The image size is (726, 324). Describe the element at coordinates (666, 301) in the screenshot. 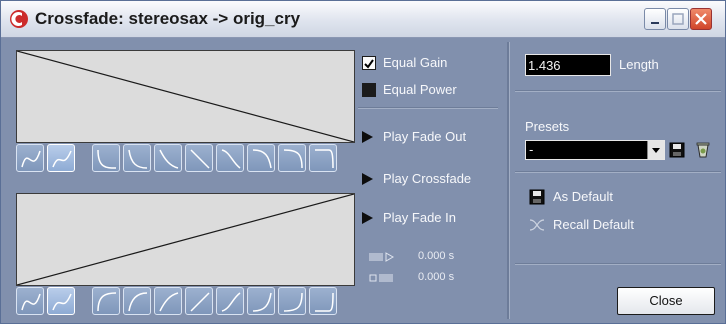

I see `close-button: Close` at that location.